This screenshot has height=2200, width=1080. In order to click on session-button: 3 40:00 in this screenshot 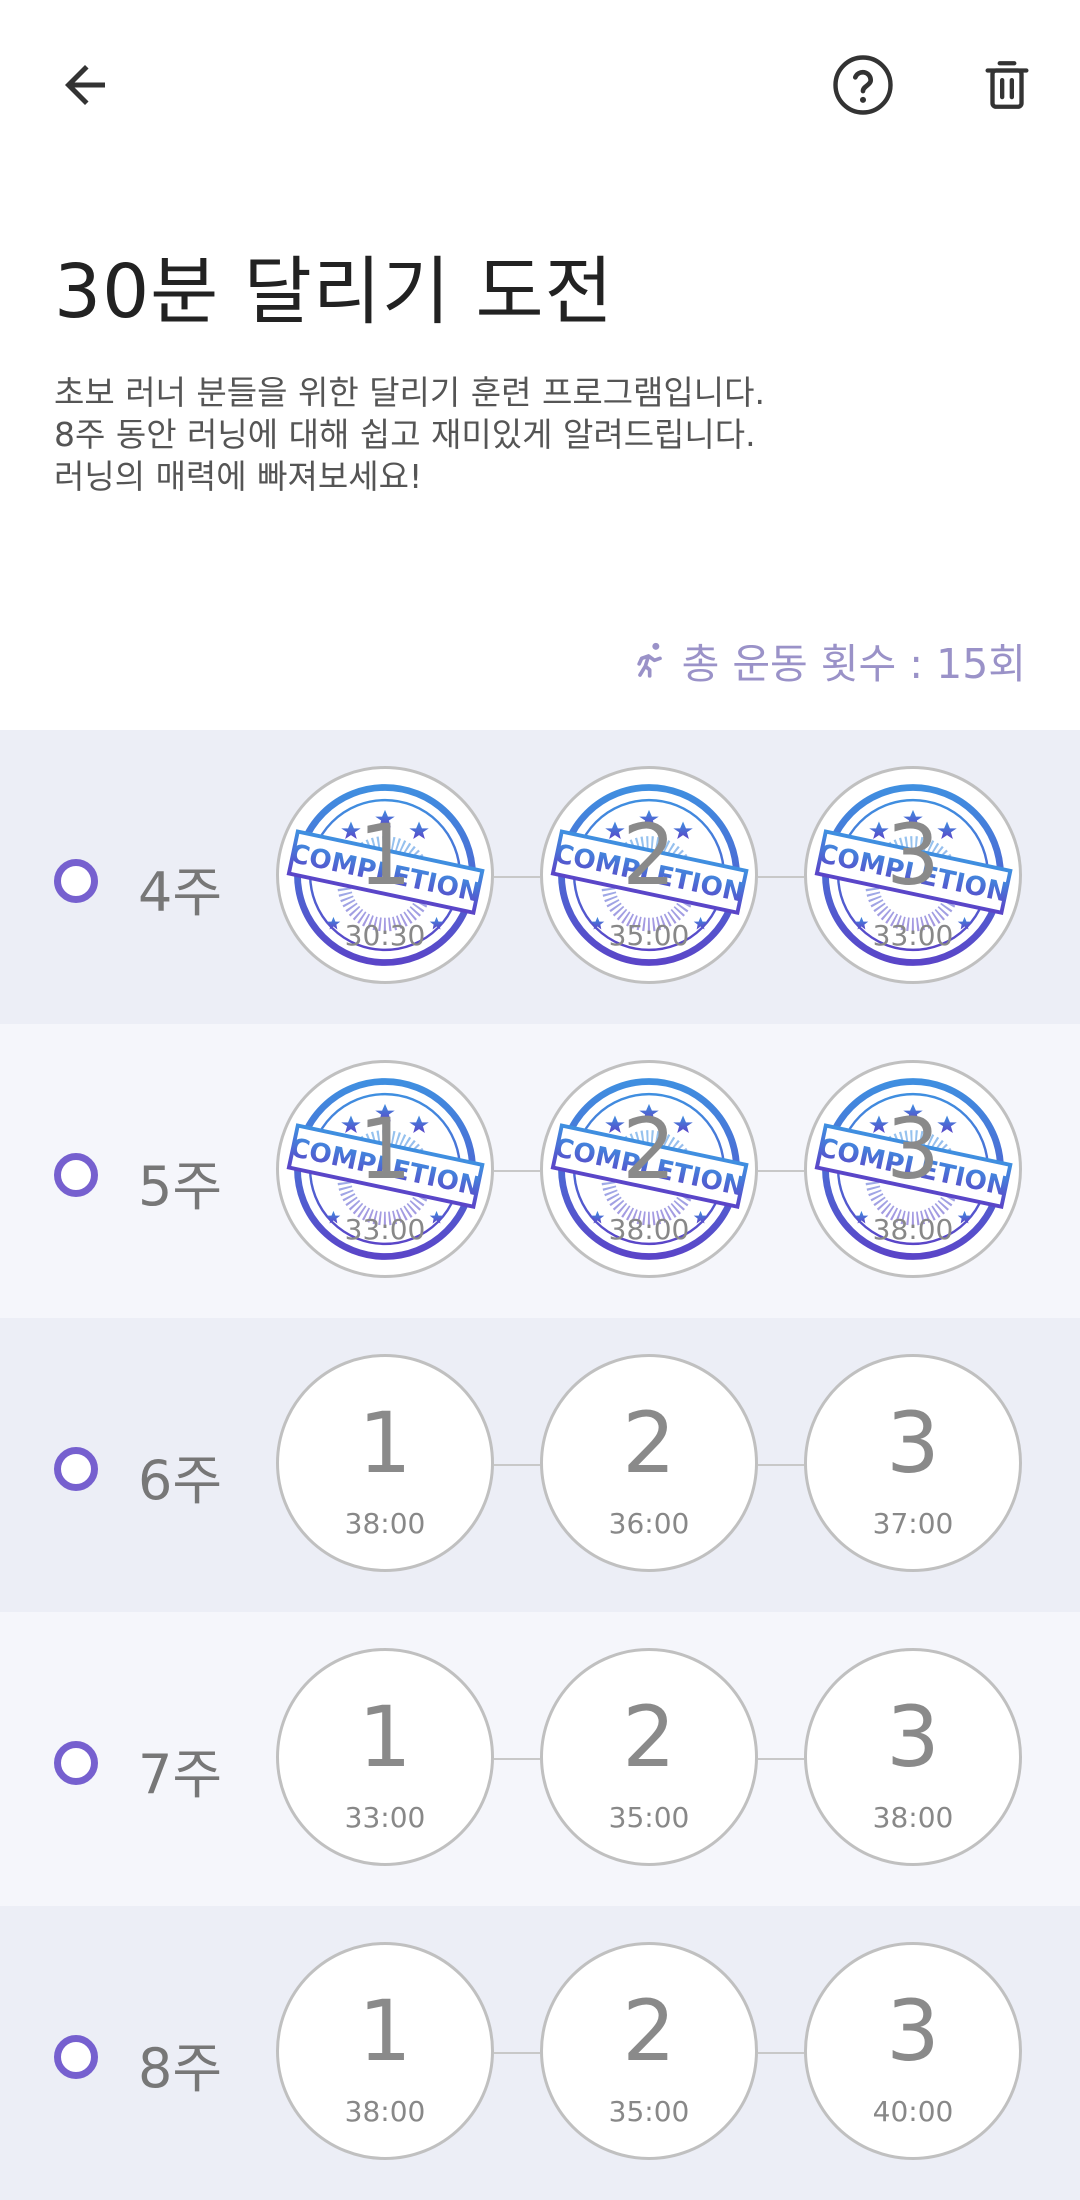, I will do `click(913, 2051)`.